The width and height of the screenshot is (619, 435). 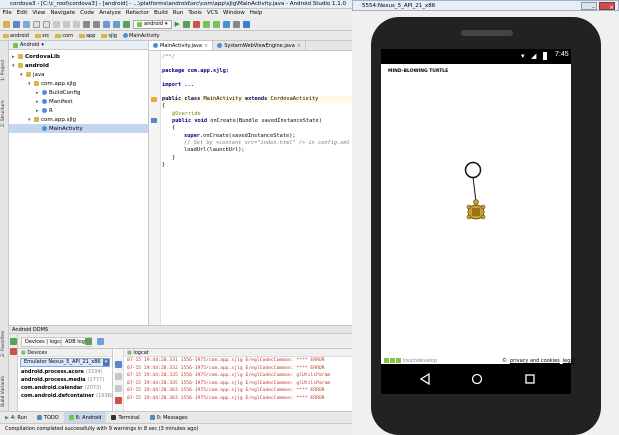 I want to click on tab-build-variants: Build Variants, so click(x=4, y=384).